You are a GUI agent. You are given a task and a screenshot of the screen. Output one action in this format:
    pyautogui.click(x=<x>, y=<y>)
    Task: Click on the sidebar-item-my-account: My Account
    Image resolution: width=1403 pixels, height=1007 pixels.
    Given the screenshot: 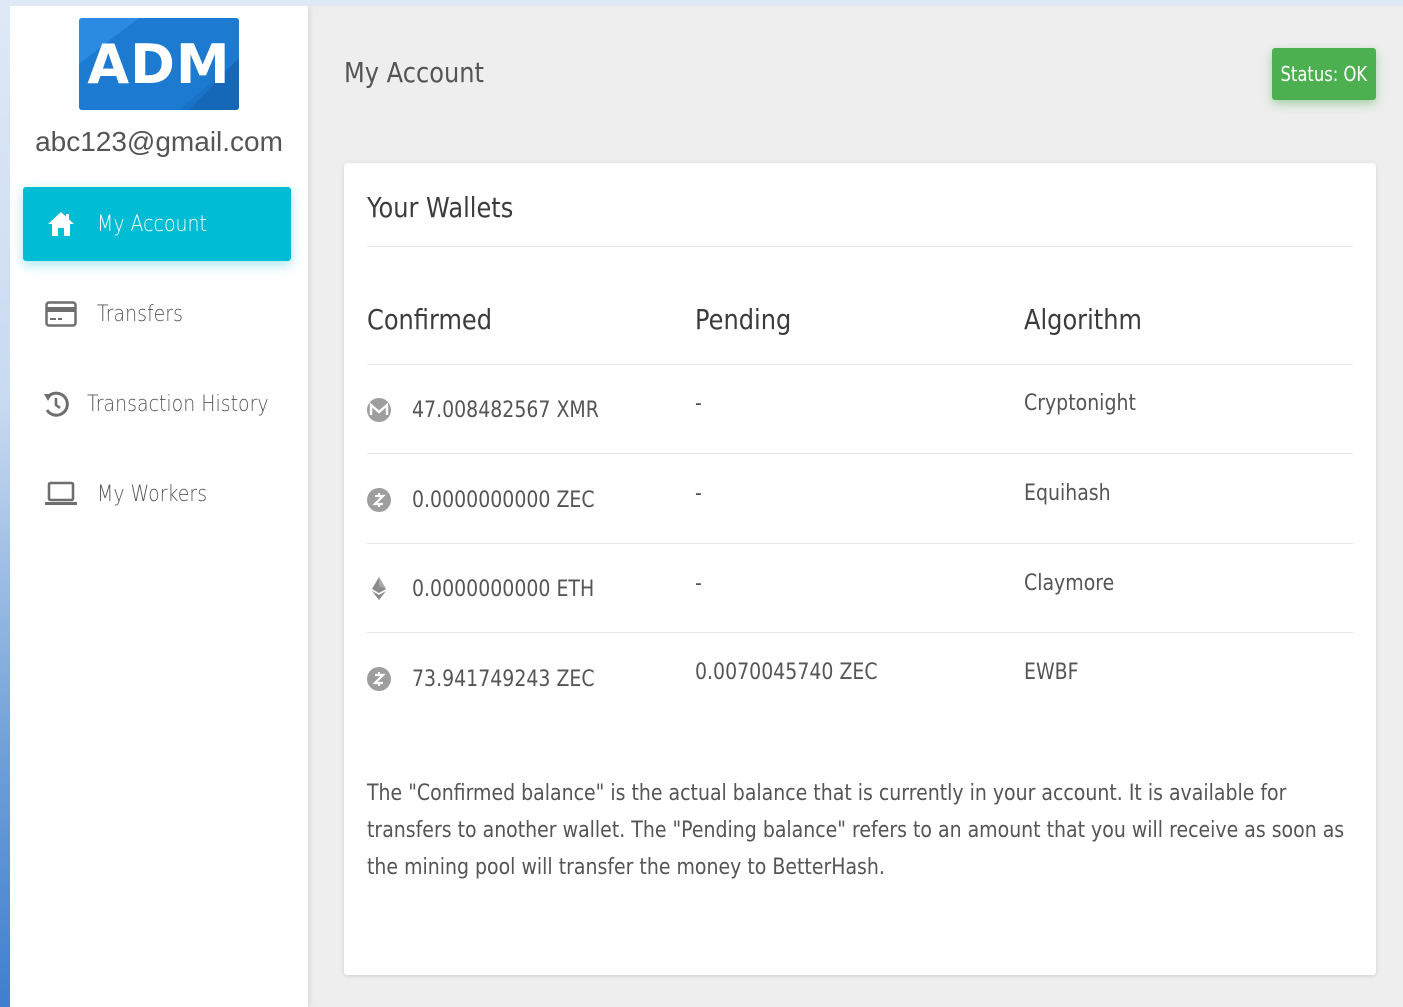 What is the action you would take?
    pyautogui.click(x=157, y=224)
    